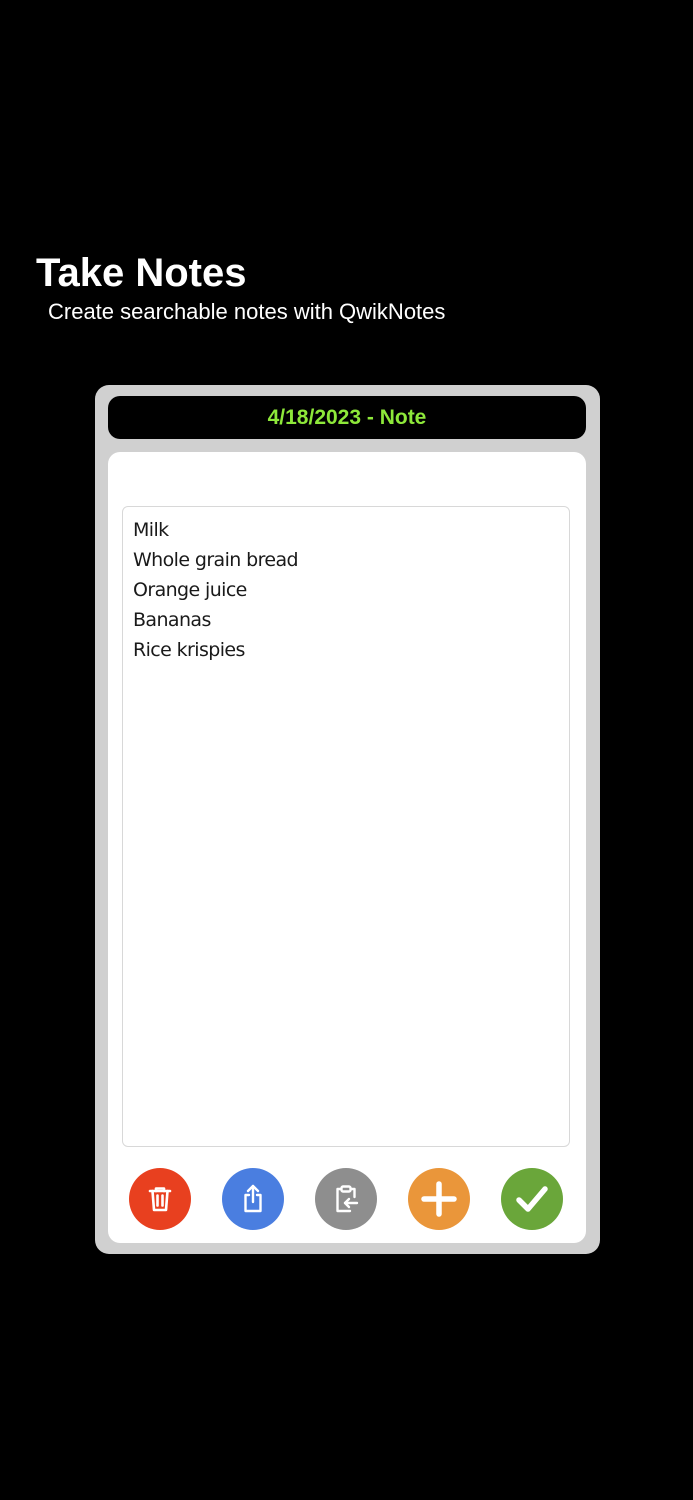 The width and height of the screenshot is (693, 1500). I want to click on trash-icon, so click(160, 1199).